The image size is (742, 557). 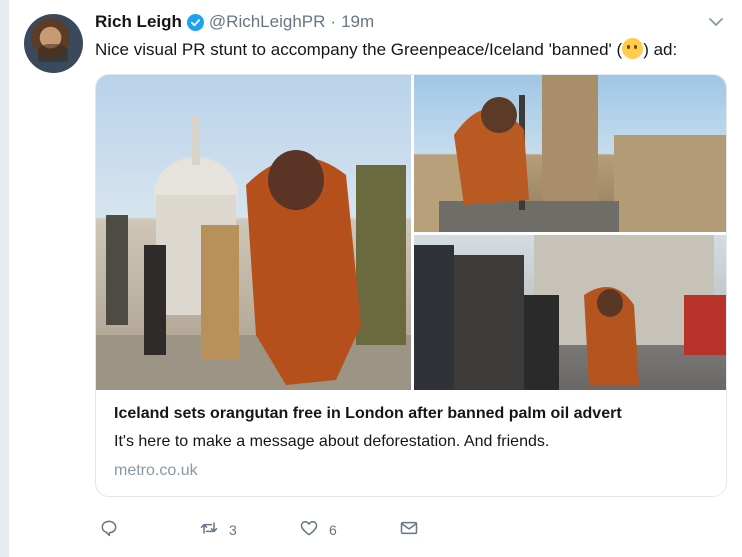 What do you see at coordinates (138, 22) in the screenshot?
I see `display-name: Rich Leigh` at bounding box center [138, 22].